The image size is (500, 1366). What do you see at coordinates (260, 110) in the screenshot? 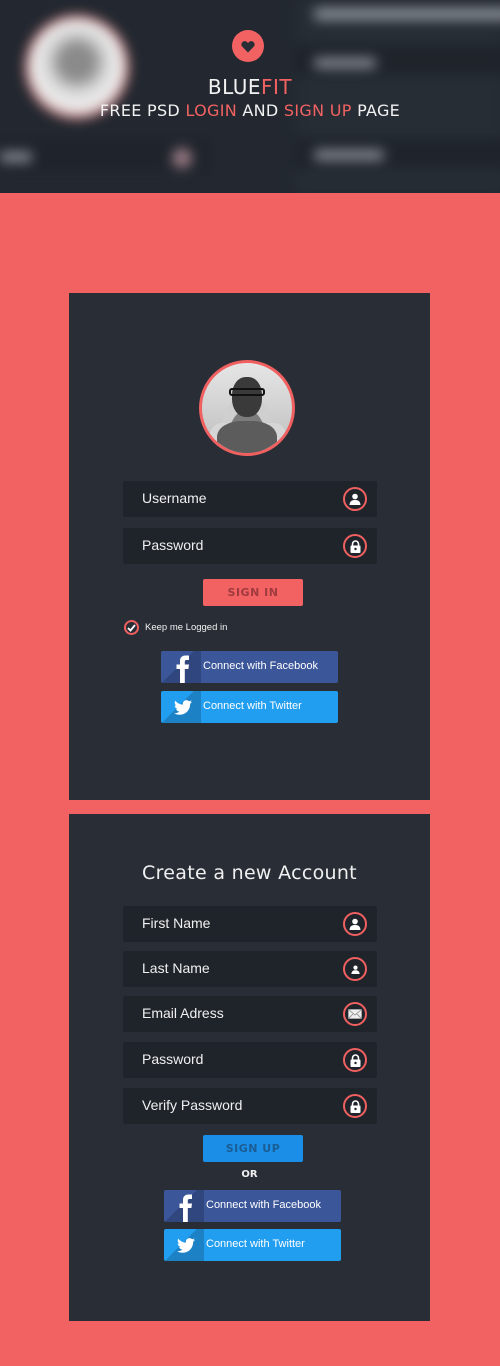
I see `tagline-part: AND` at bounding box center [260, 110].